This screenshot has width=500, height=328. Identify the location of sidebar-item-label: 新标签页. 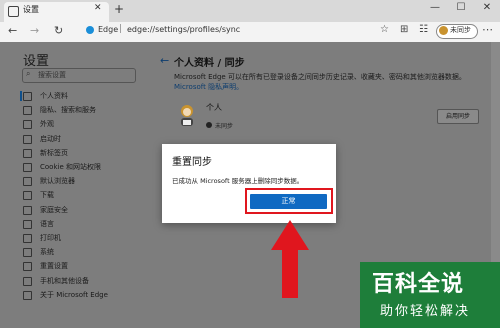
(54, 152).